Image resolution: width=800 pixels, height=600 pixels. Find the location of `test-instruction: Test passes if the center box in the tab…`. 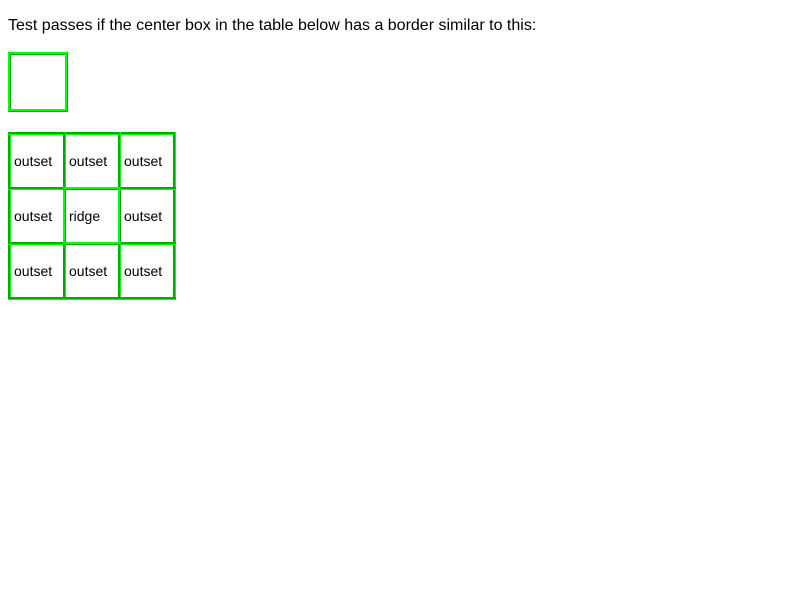

test-instruction: Test passes if the center box in the tab… is located at coordinates (272, 25).